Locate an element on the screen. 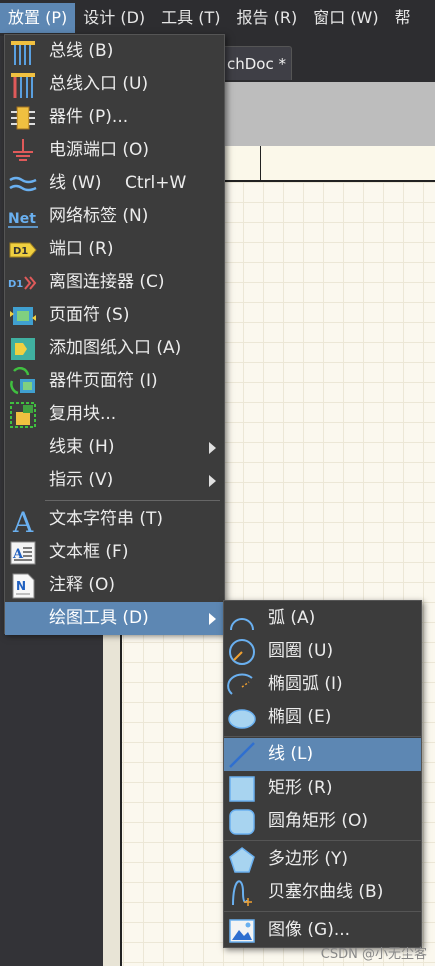 The height and width of the screenshot is (966, 435). menu-item-label: 绘图工具 (D) is located at coordinates (99, 618).